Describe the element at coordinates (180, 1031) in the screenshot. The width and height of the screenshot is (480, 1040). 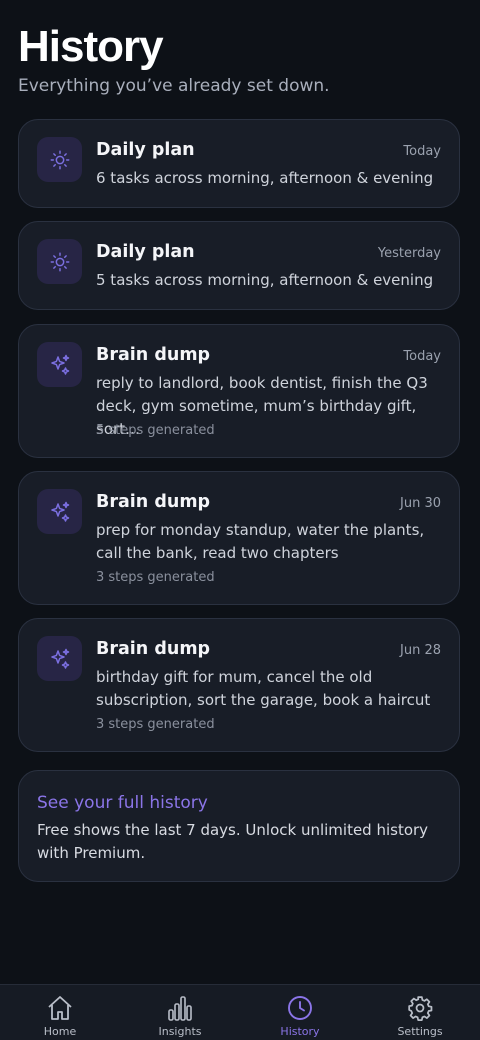
I see `nav-label: Insights` at that location.